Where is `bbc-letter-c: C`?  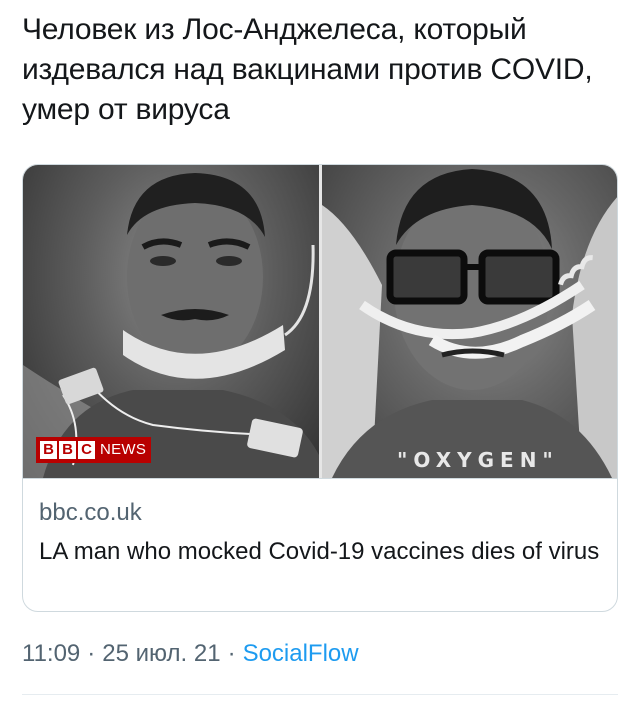
bbc-letter-c: C is located at coordinates (86, 450).